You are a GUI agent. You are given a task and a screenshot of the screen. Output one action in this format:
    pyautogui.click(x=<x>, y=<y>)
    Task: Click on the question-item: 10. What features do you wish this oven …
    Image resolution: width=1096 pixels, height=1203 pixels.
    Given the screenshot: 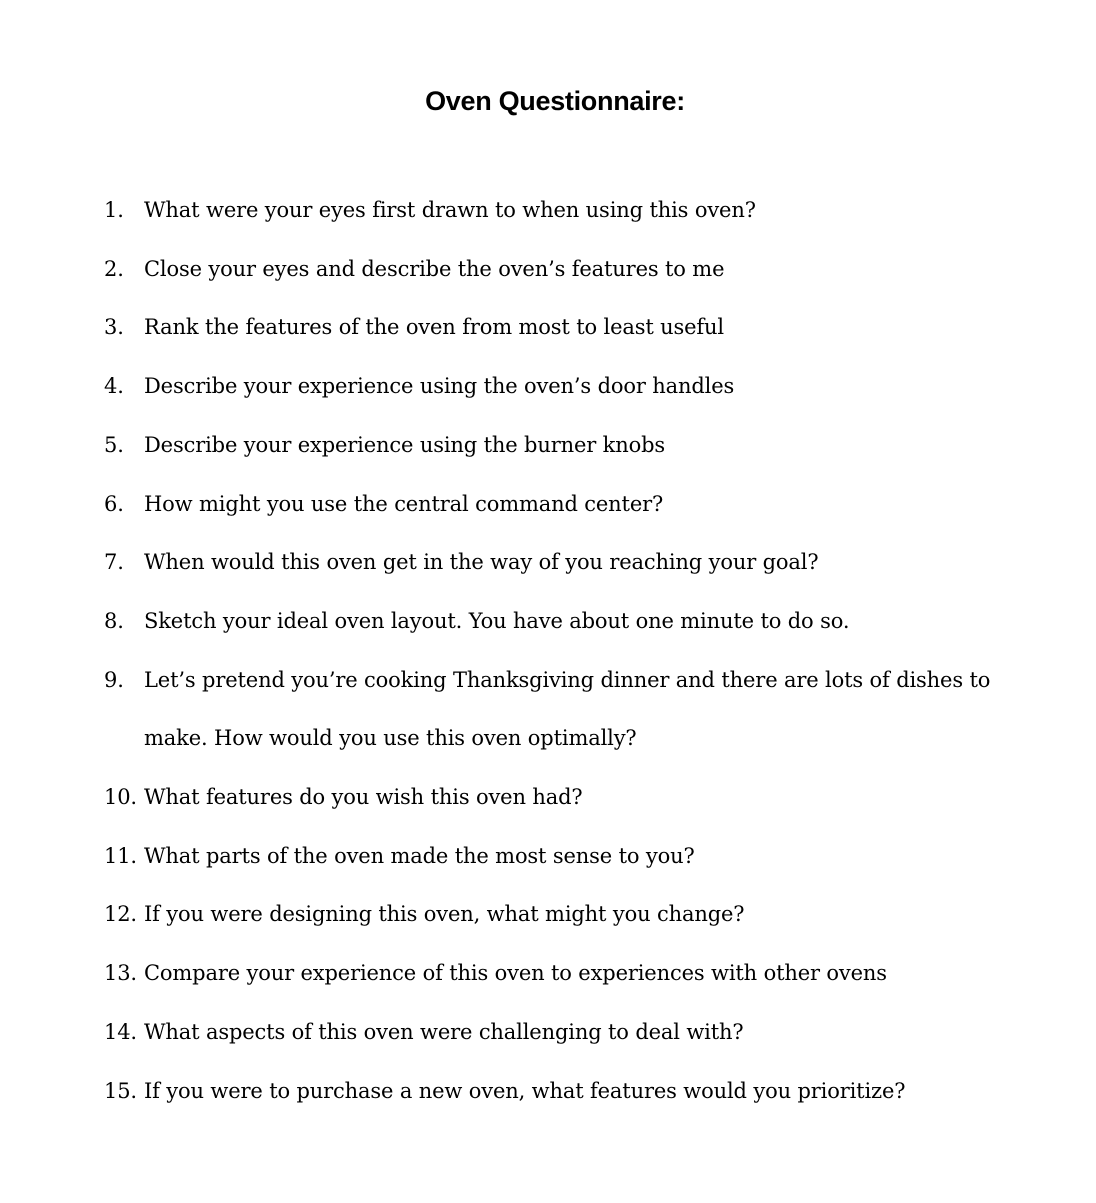 What is the action you would take?
    pyautogui.click(x=554, y=797)
    